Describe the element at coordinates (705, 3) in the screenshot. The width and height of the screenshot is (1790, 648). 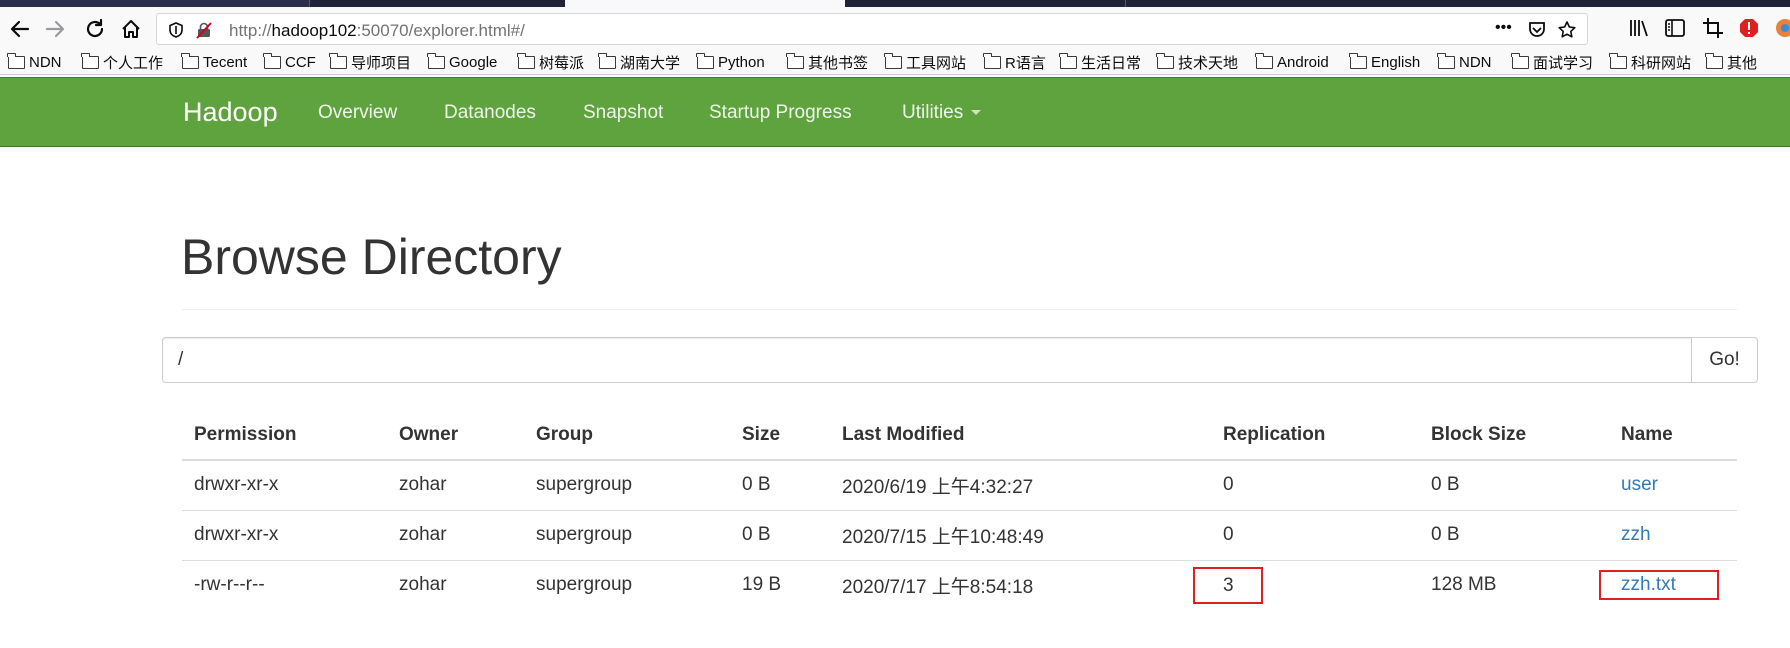
I see `browser-tab-active` at that location.